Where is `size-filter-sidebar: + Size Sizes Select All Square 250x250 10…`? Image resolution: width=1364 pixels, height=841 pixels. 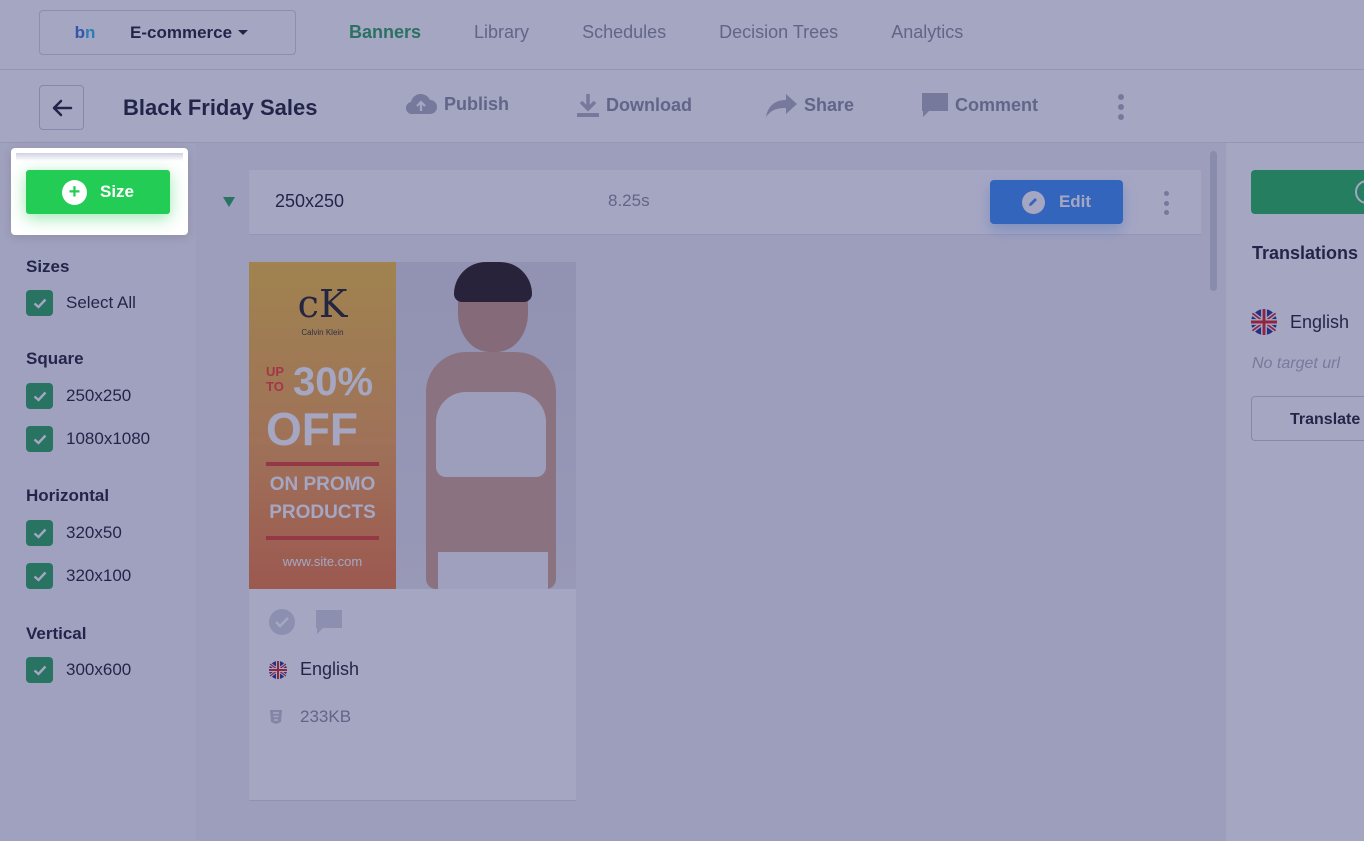 size-filter-sidebar: + Size Sizes Select All Square 250x250 10… is located at coordinates (98, 492).